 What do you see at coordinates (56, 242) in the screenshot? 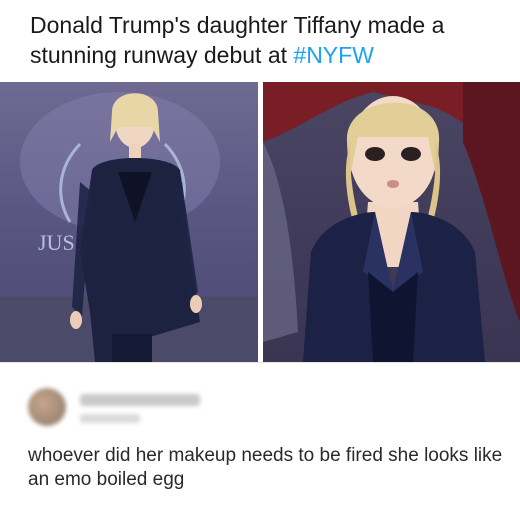
I see `backdrop-logo-text: JUS` at bounding box center [56, 242].